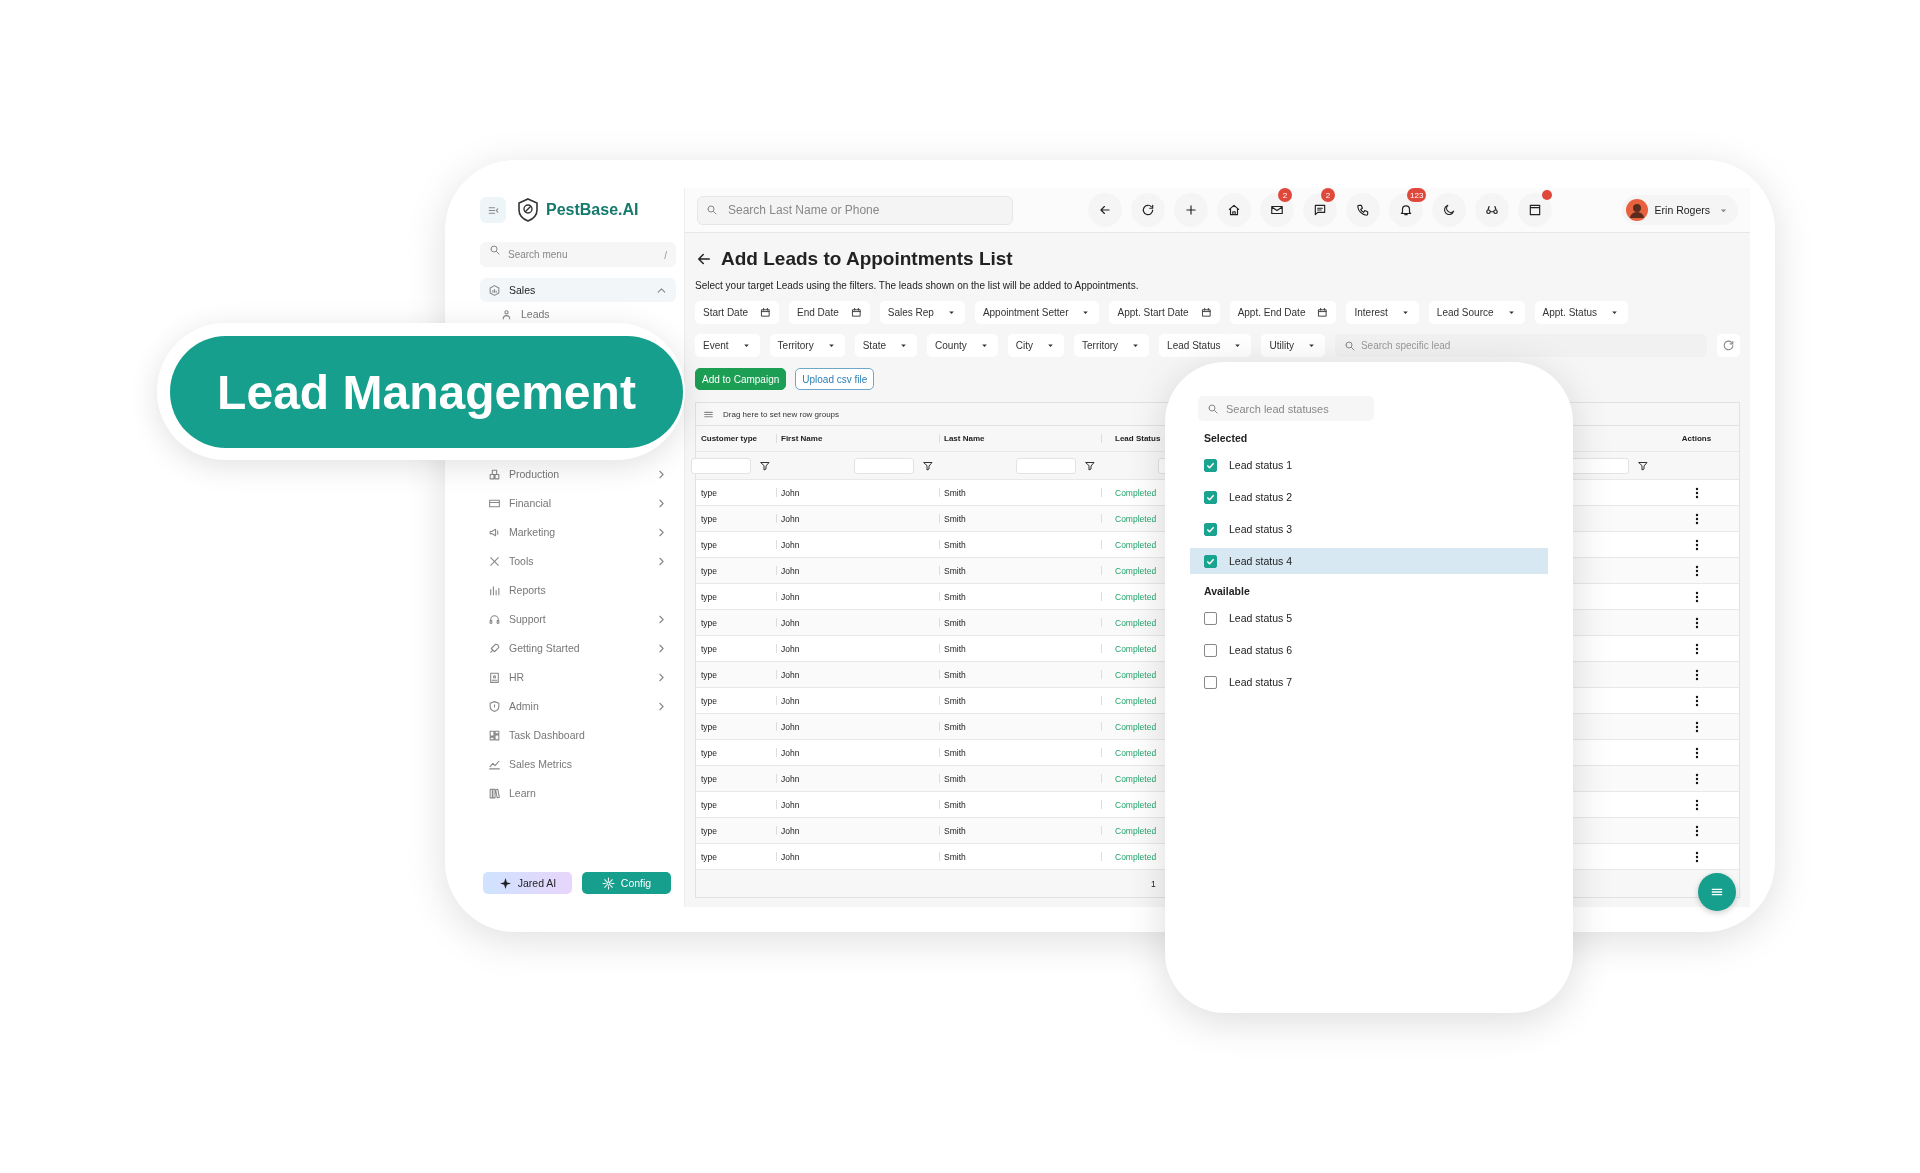 This screenshot has width=1920, height=1173. What do you see at coordinates (917, 285) in the screenshot?
I see `page-description: Select your target Leads using the filters. The leads shown on the list will be added to Appointments.` at bounding box center [917, 285].